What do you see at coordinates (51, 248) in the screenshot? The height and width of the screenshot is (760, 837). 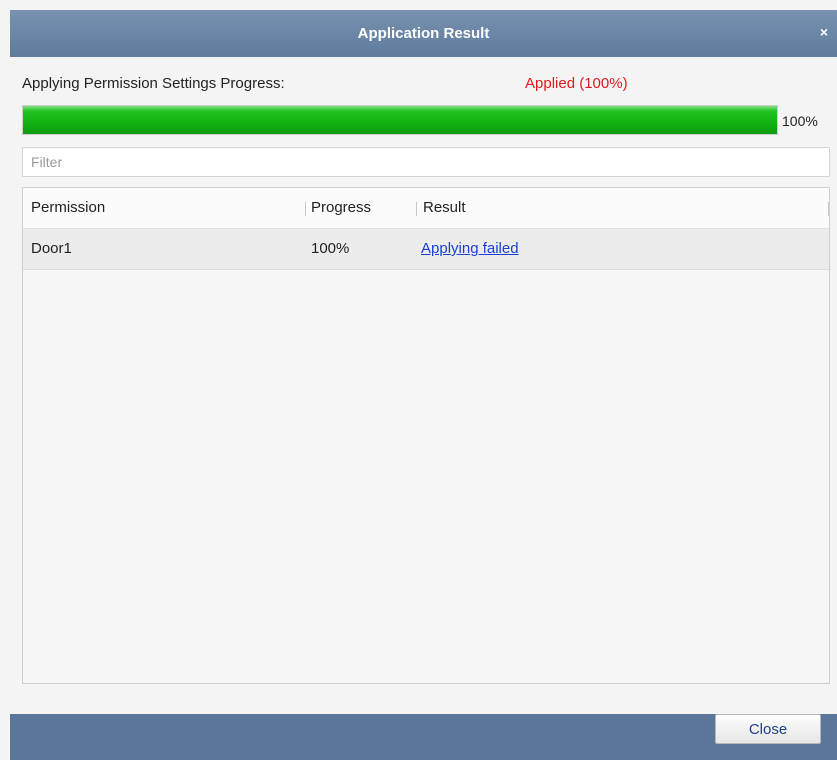 I see `cell-permission: Door1` at bounding box center [51, 248].